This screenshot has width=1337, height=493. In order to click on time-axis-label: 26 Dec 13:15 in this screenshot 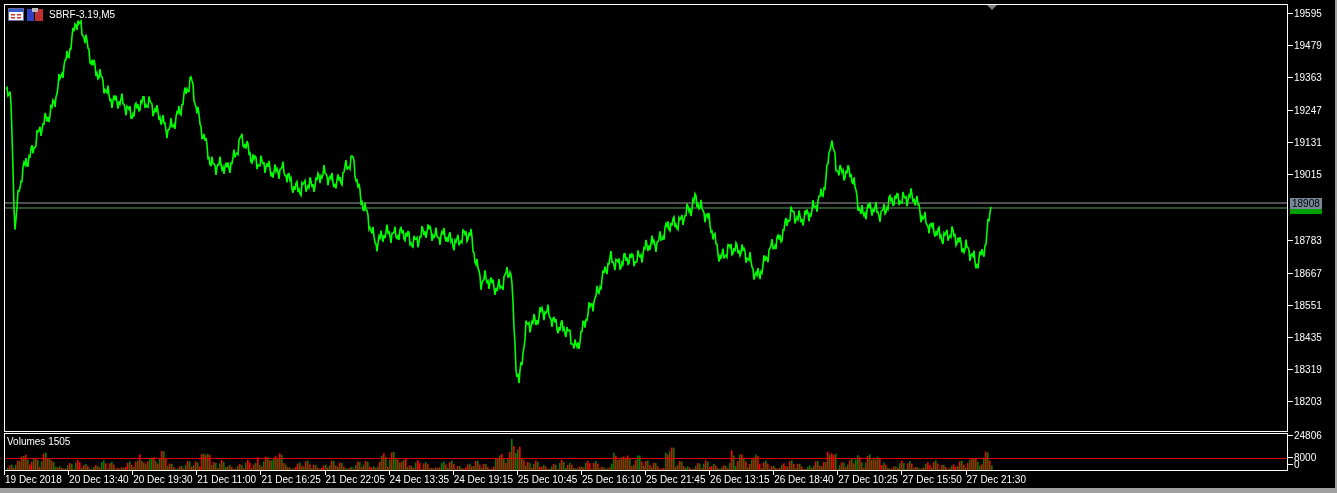, I will do `click(740, 479)`.